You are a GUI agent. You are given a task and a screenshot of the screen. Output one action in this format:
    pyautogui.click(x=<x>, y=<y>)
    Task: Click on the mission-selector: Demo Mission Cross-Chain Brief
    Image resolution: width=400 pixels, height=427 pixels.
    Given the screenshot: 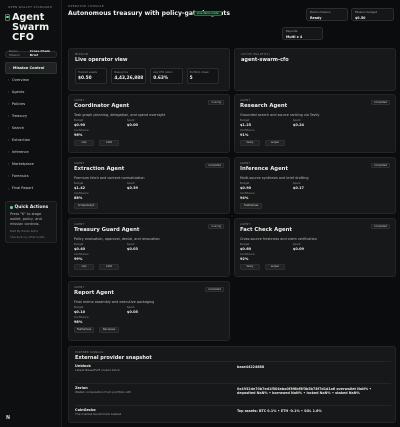 What is the action you would take?
    pyautogui.click(x=31, y=53)
    